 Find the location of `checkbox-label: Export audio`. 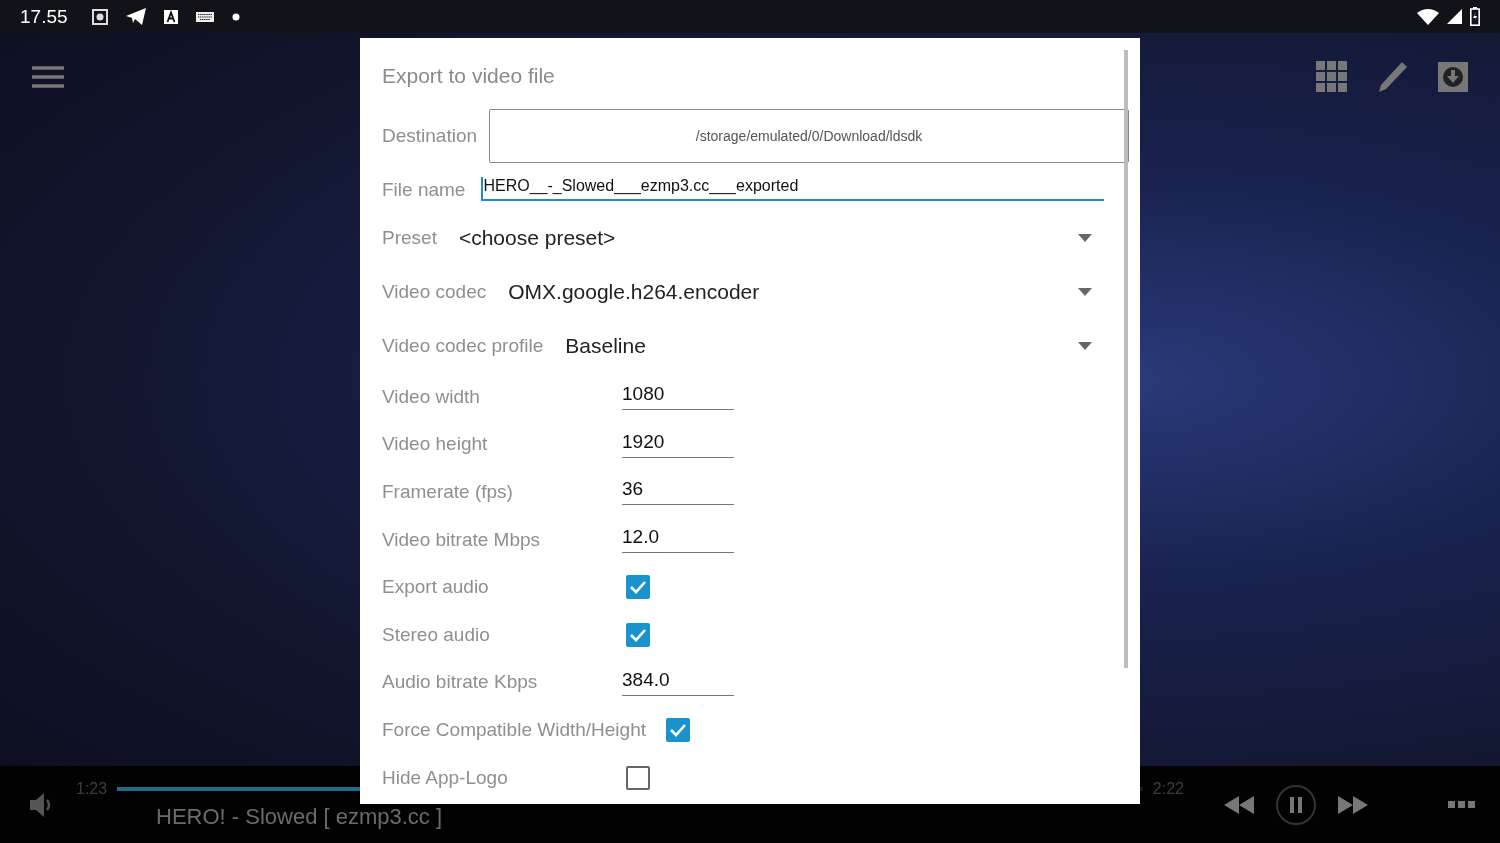

checkbox-label: Export audio is located at coordinates (436, 587).